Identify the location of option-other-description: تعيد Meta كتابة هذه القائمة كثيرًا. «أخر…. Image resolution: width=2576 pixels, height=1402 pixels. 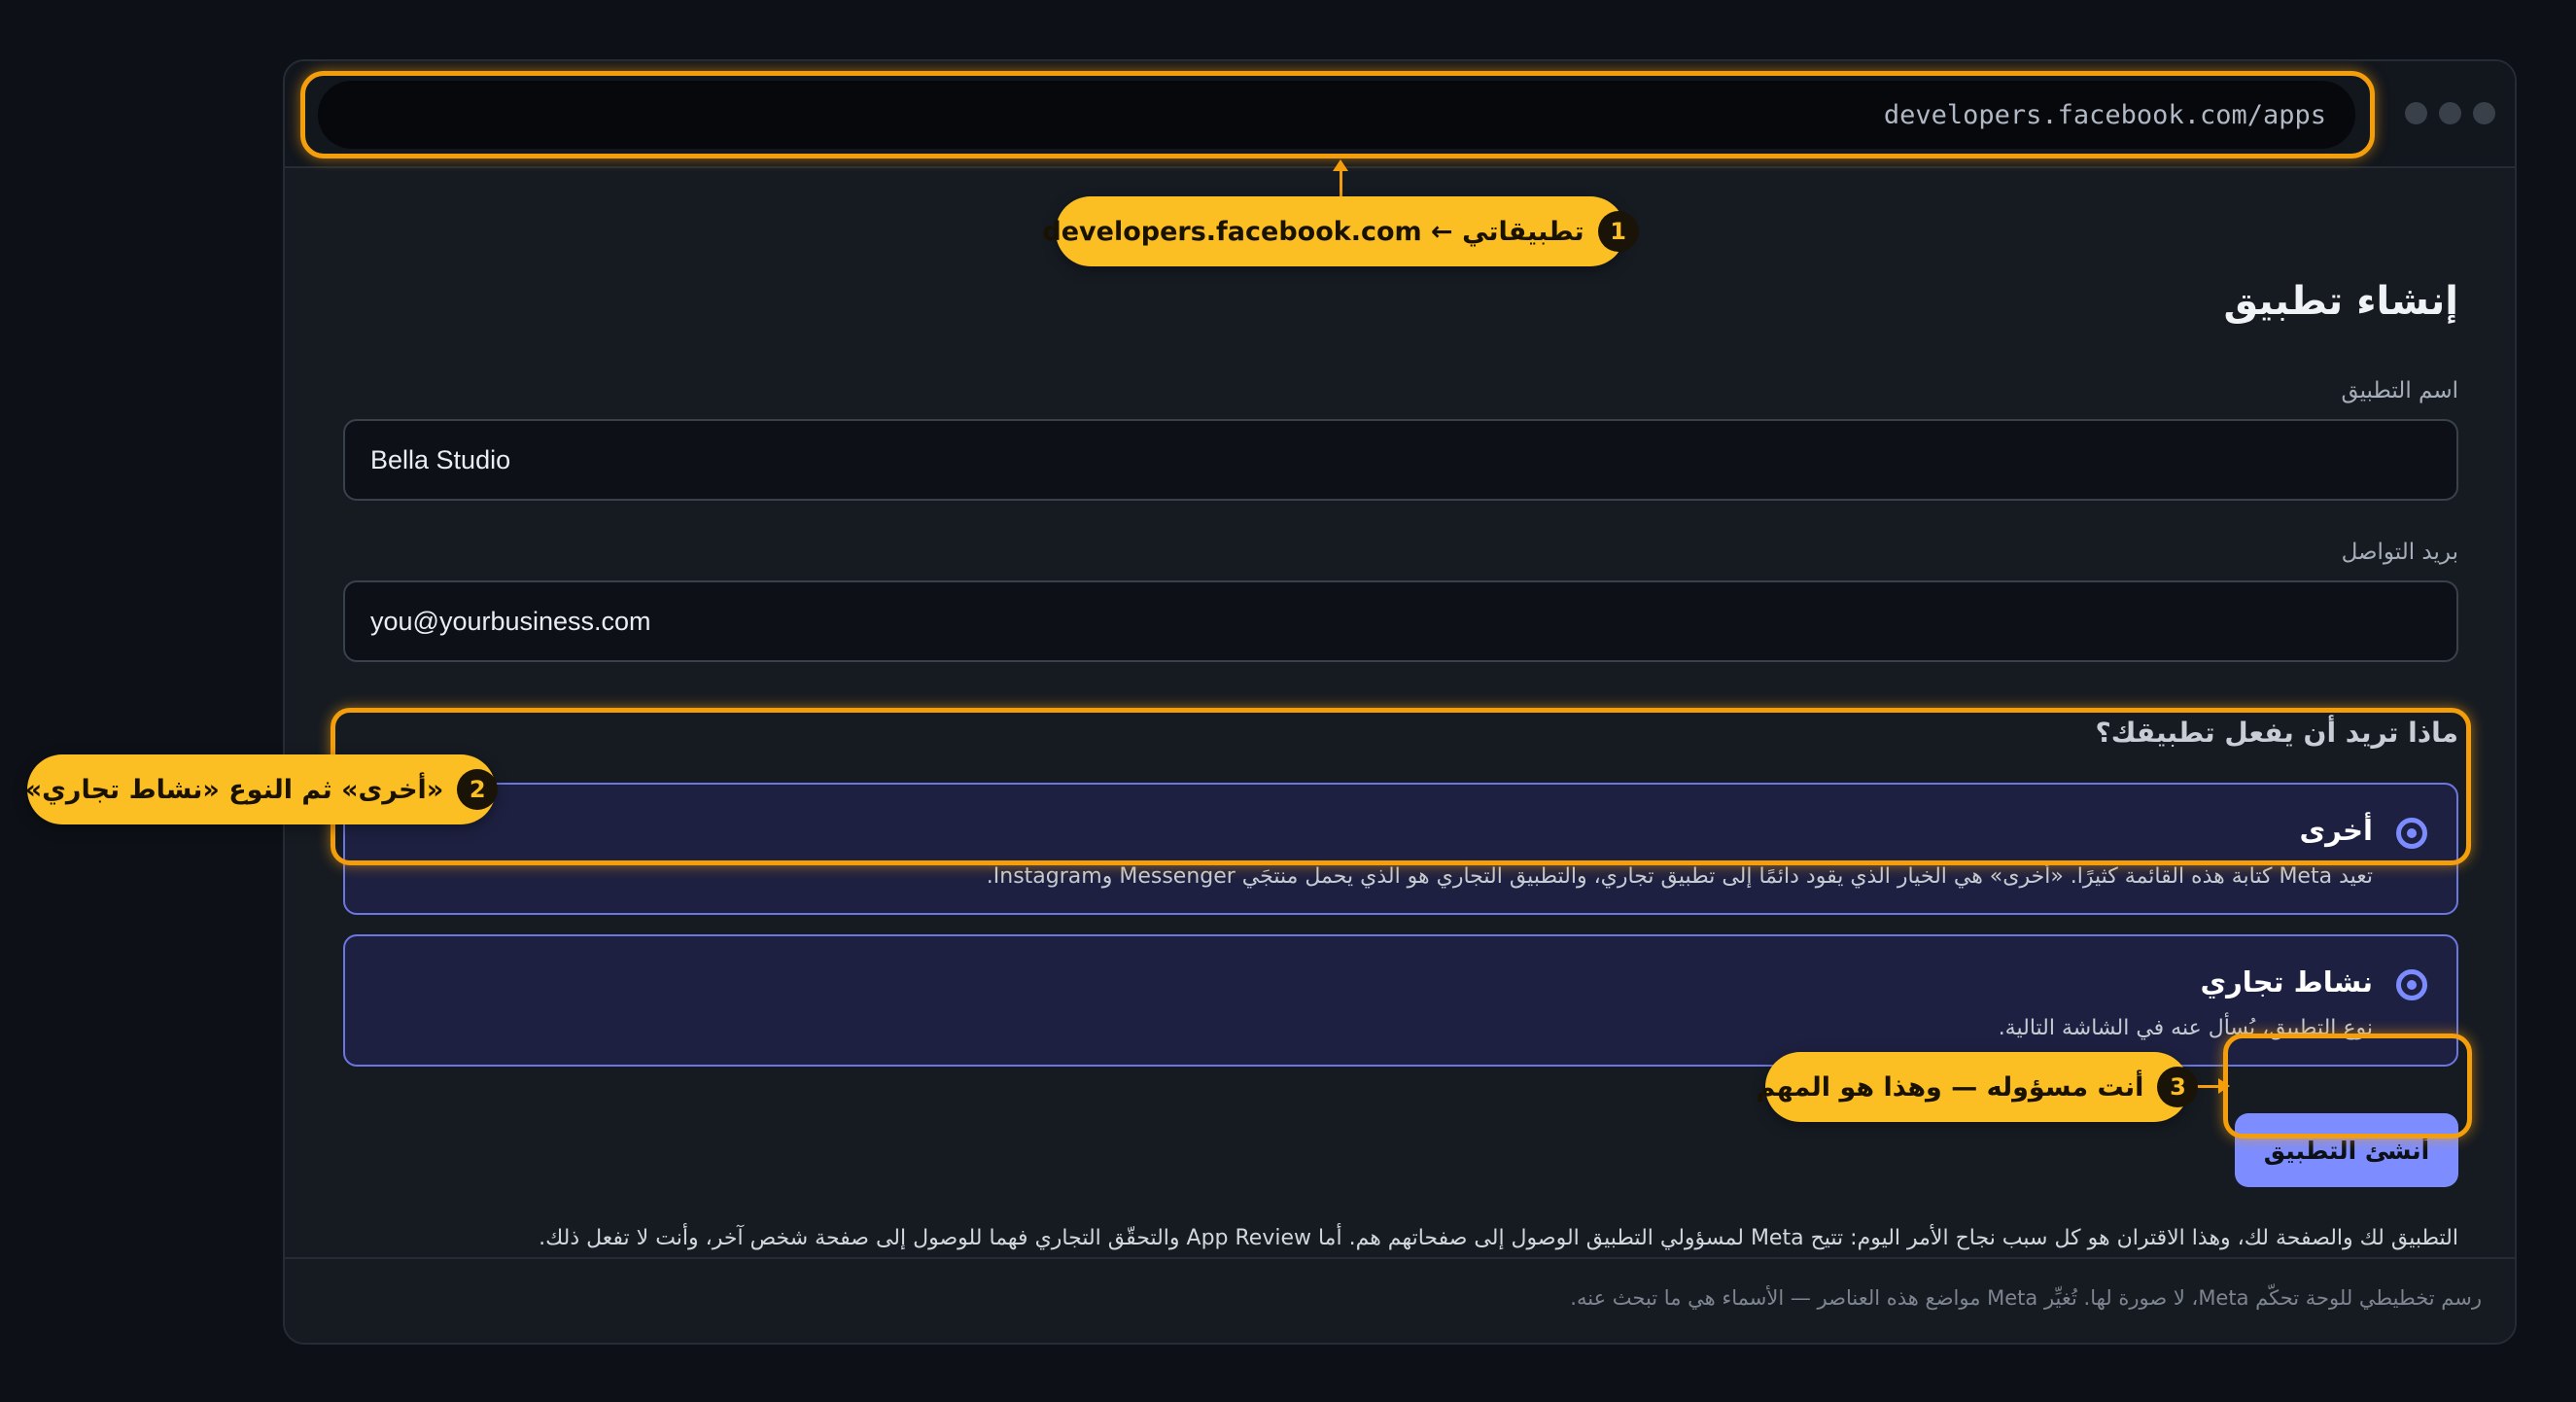
(1679, 876).